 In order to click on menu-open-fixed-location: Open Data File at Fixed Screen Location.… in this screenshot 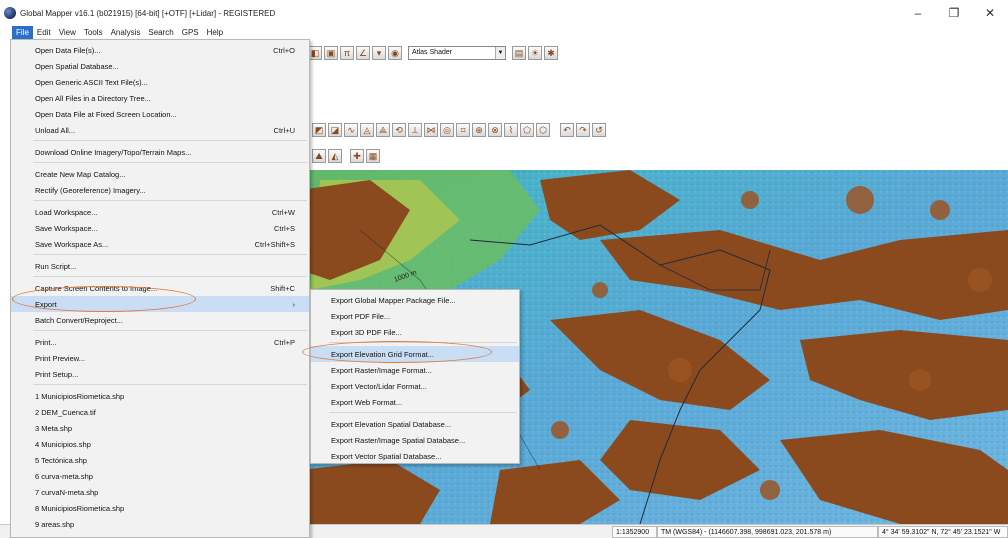, I will do `click(160, 114)`.